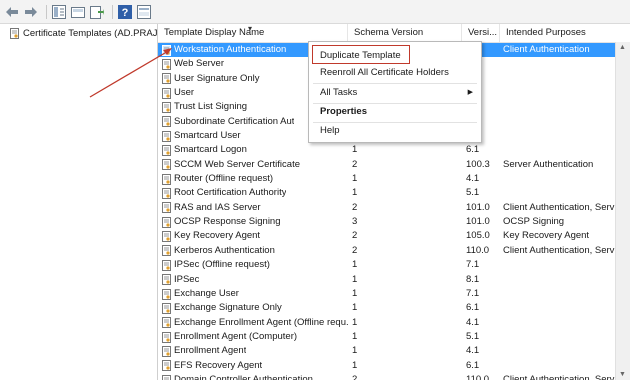 The image size is (630, 380). What do you see at coordinates (394, 366) in the screenshot?
I see `table-row: EFS Recovery Agent 1 6.1` at bounding box center [394, 366].